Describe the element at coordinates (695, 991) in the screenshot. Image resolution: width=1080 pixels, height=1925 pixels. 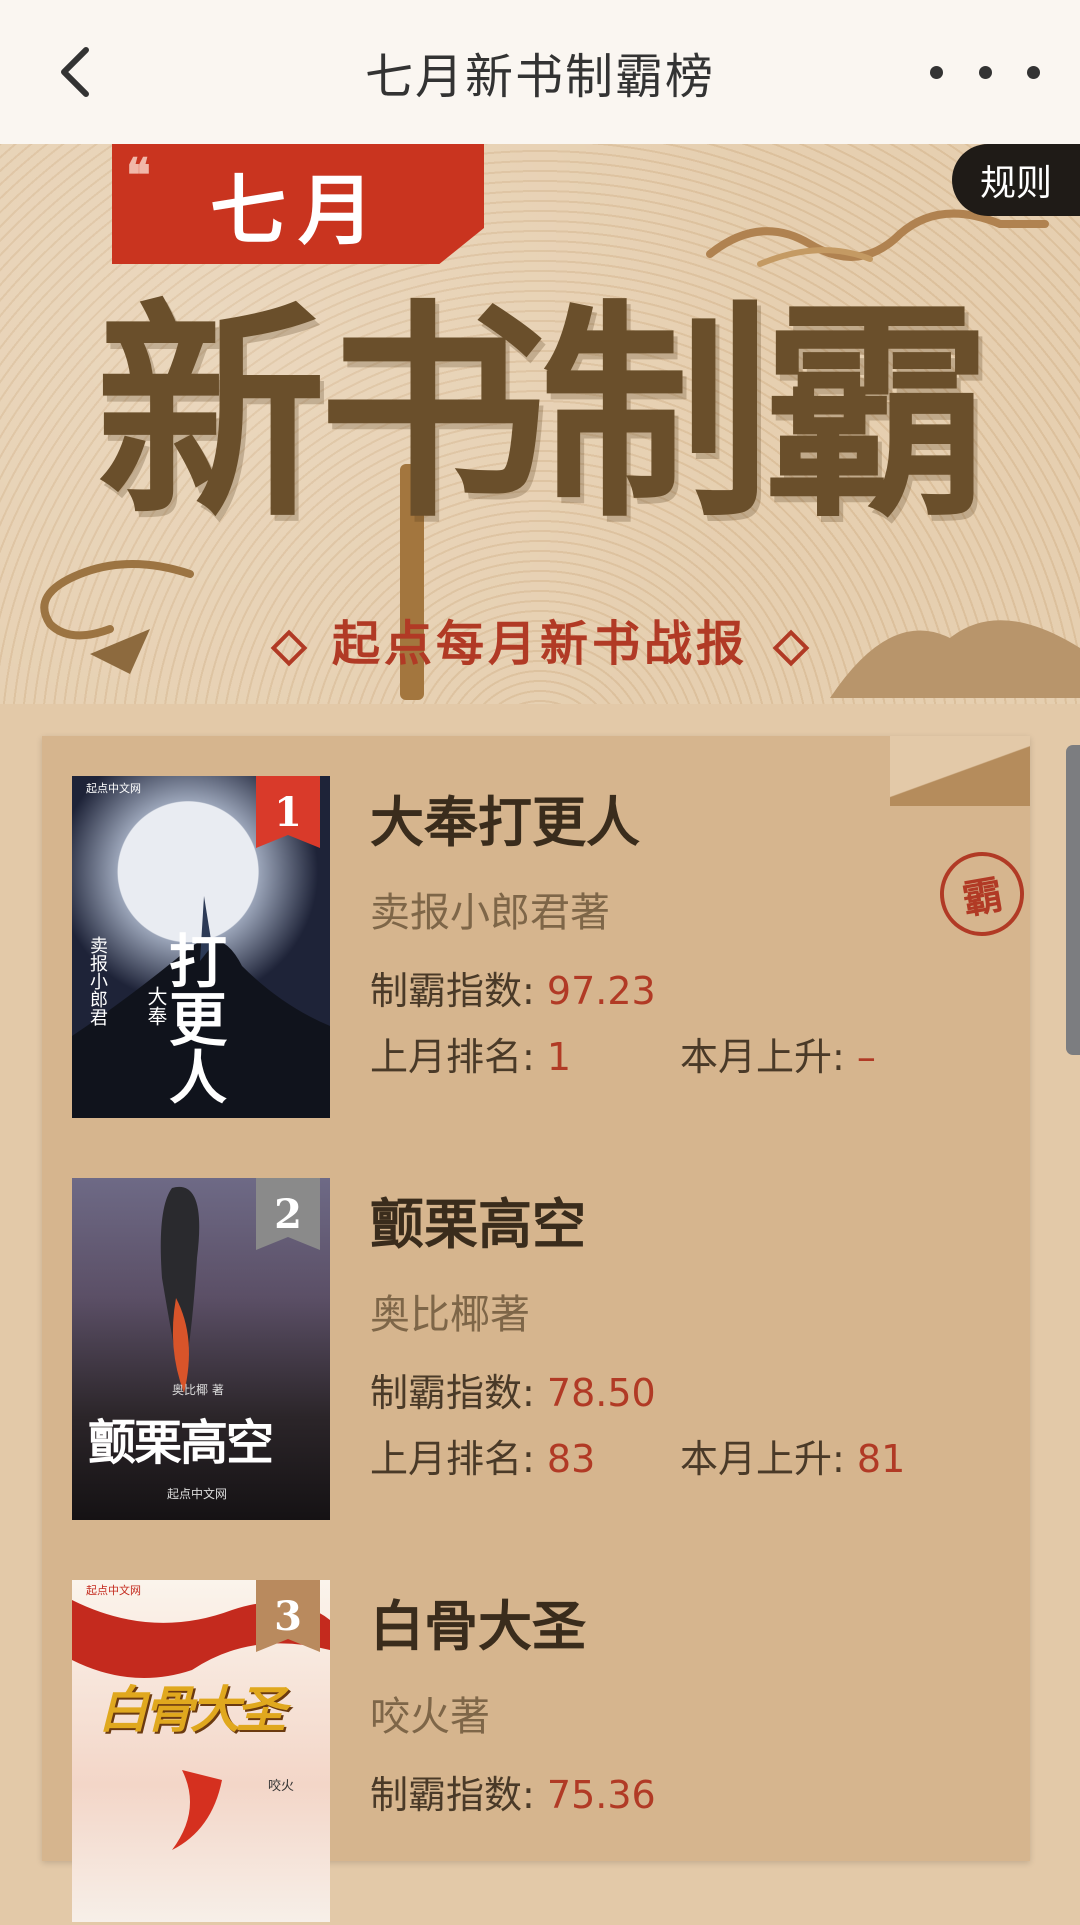
I see `index-row: 制霸指数: 97.23` at that location.